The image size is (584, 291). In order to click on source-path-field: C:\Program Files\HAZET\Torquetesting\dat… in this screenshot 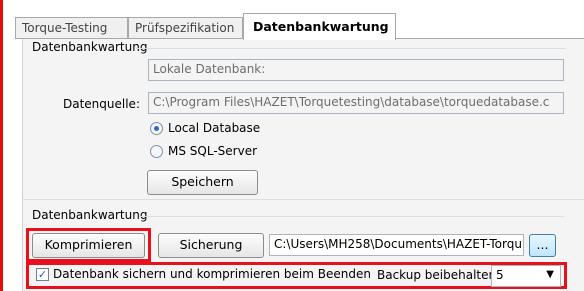, I will do `click(356, 103)`.